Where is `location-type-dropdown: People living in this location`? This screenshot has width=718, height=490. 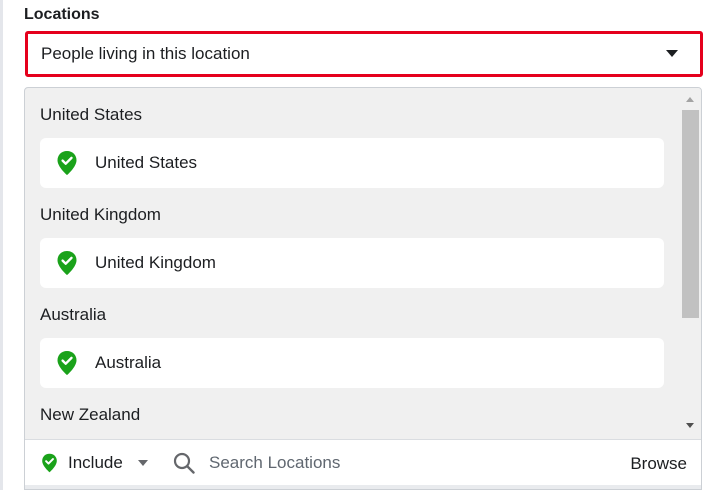
location-type-dropdown: People living in this location is located at coordinates (364, 54).